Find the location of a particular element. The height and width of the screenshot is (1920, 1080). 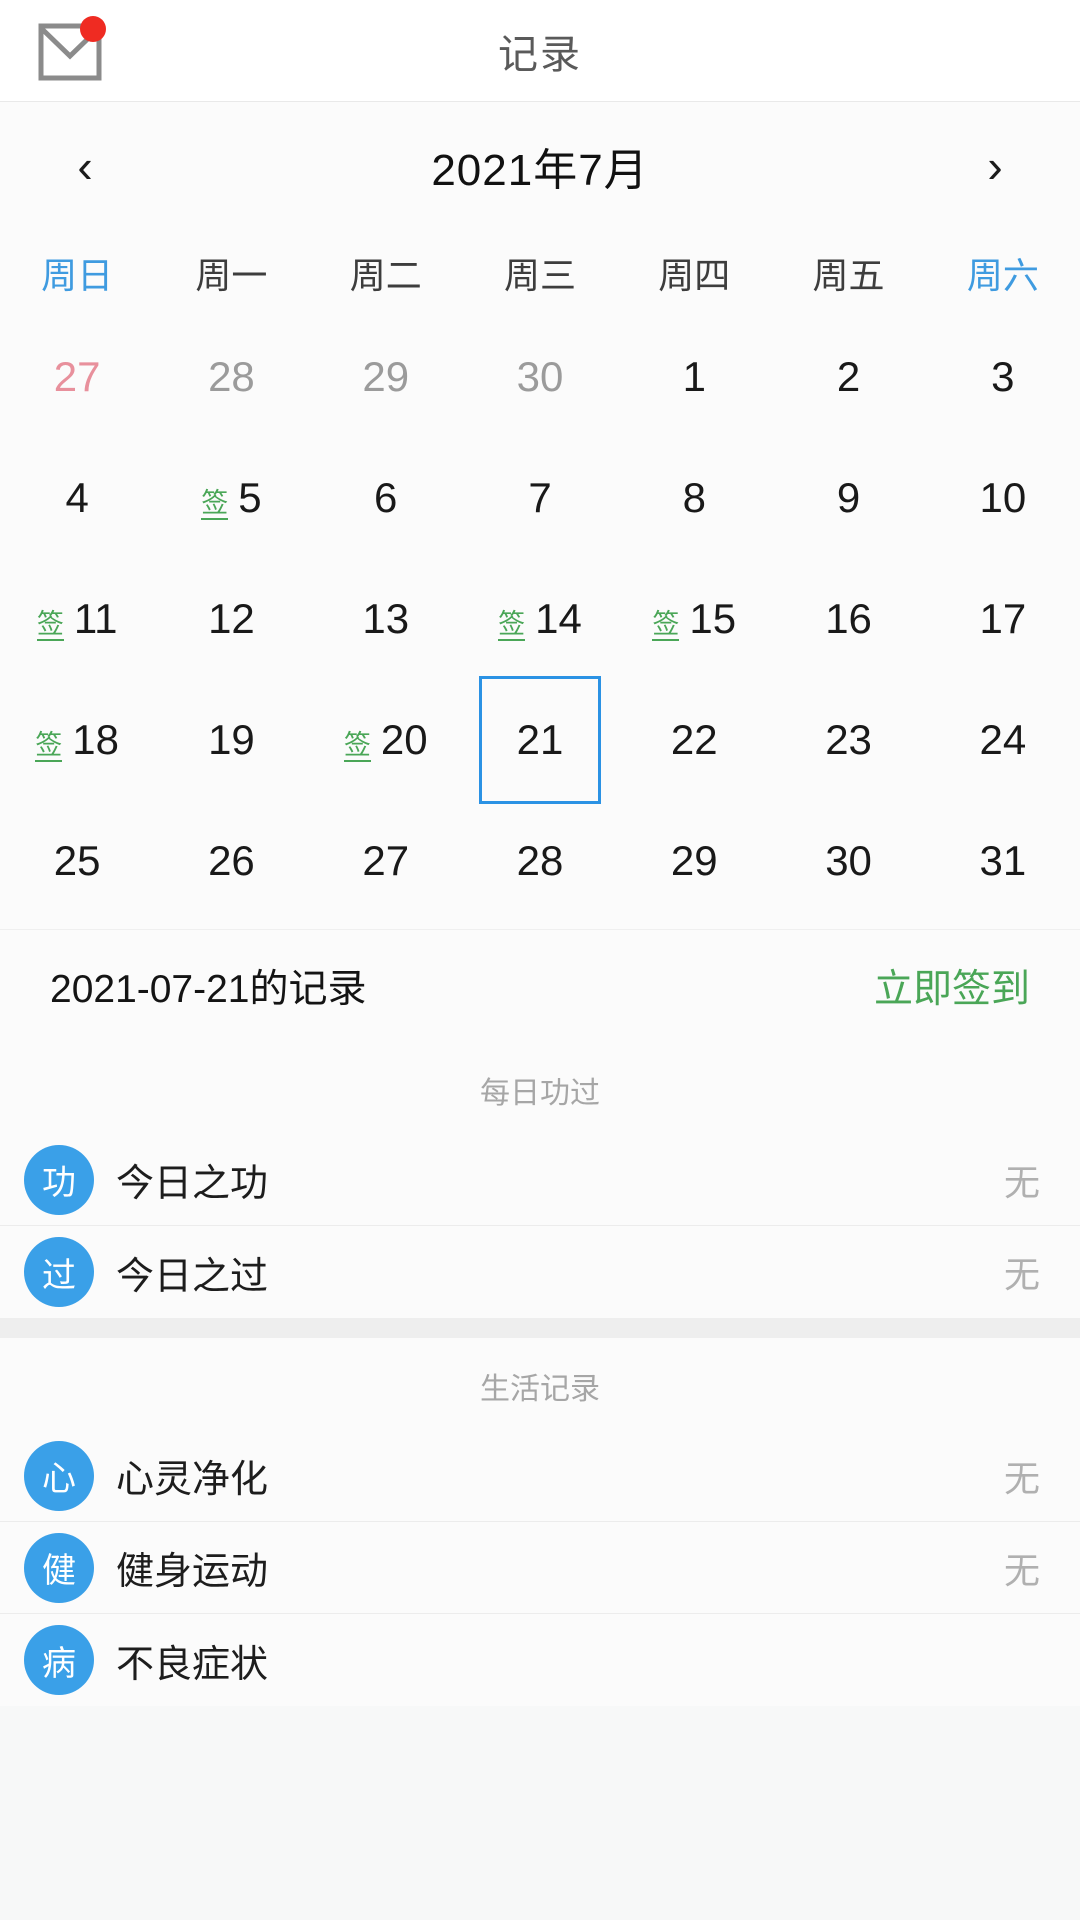

calendar-day-number: 25 is located at coordinates (77, 860).